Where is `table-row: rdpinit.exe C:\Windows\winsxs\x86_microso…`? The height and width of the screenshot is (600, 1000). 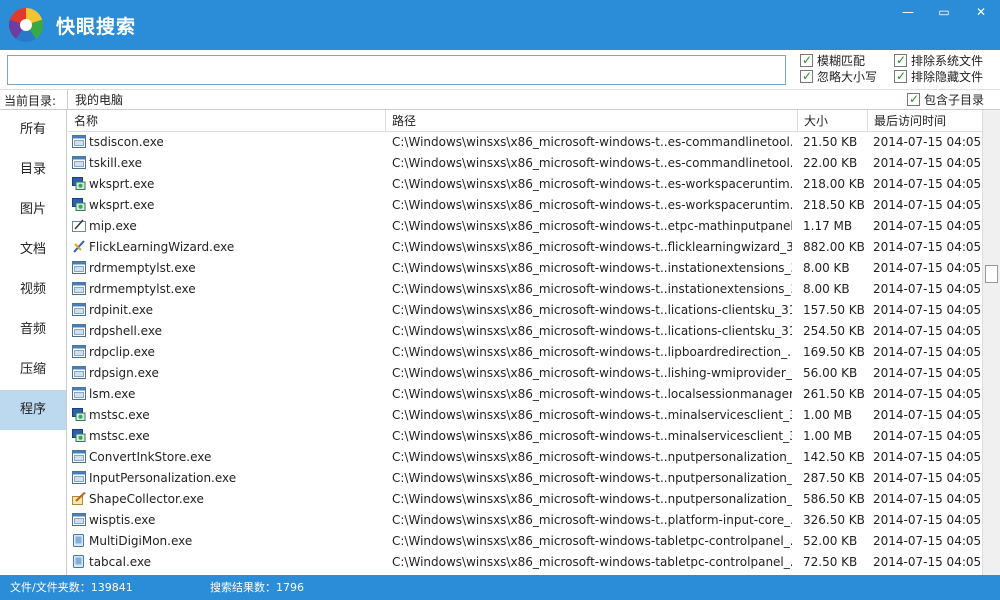 table-row: rdpinit.exe C:\Windows\winsxs\x86_microso… is located at coordinates (525, 310).